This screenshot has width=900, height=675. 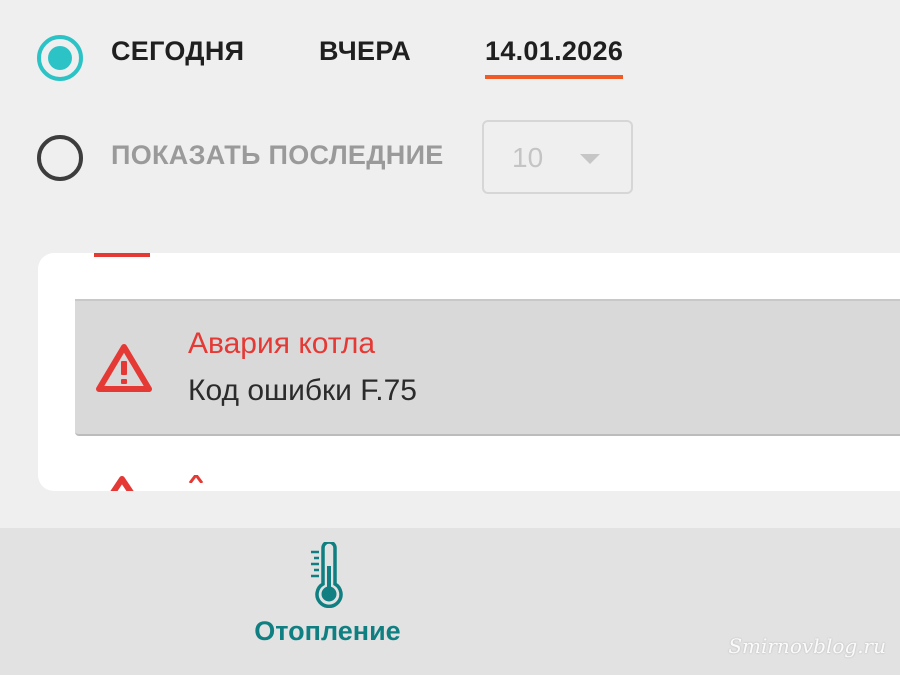 I want to click on alert-subtitle: Код ошибки F.75, so click(x=302, y=390).